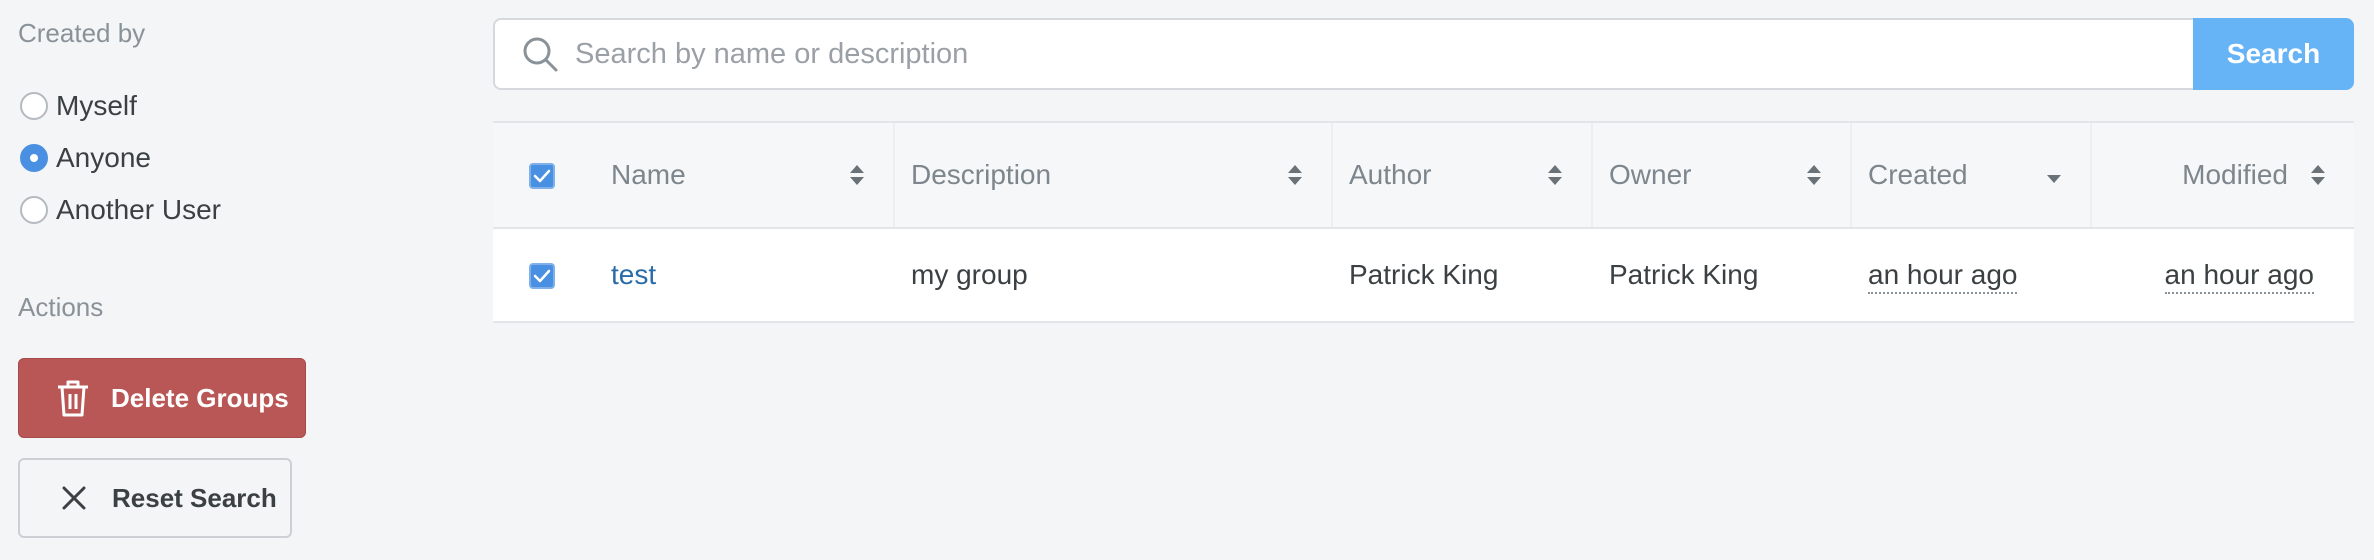 The width and height of the screenshot is (2374, 560). I want to click on column-header-description: Description, so click(1112, 175).